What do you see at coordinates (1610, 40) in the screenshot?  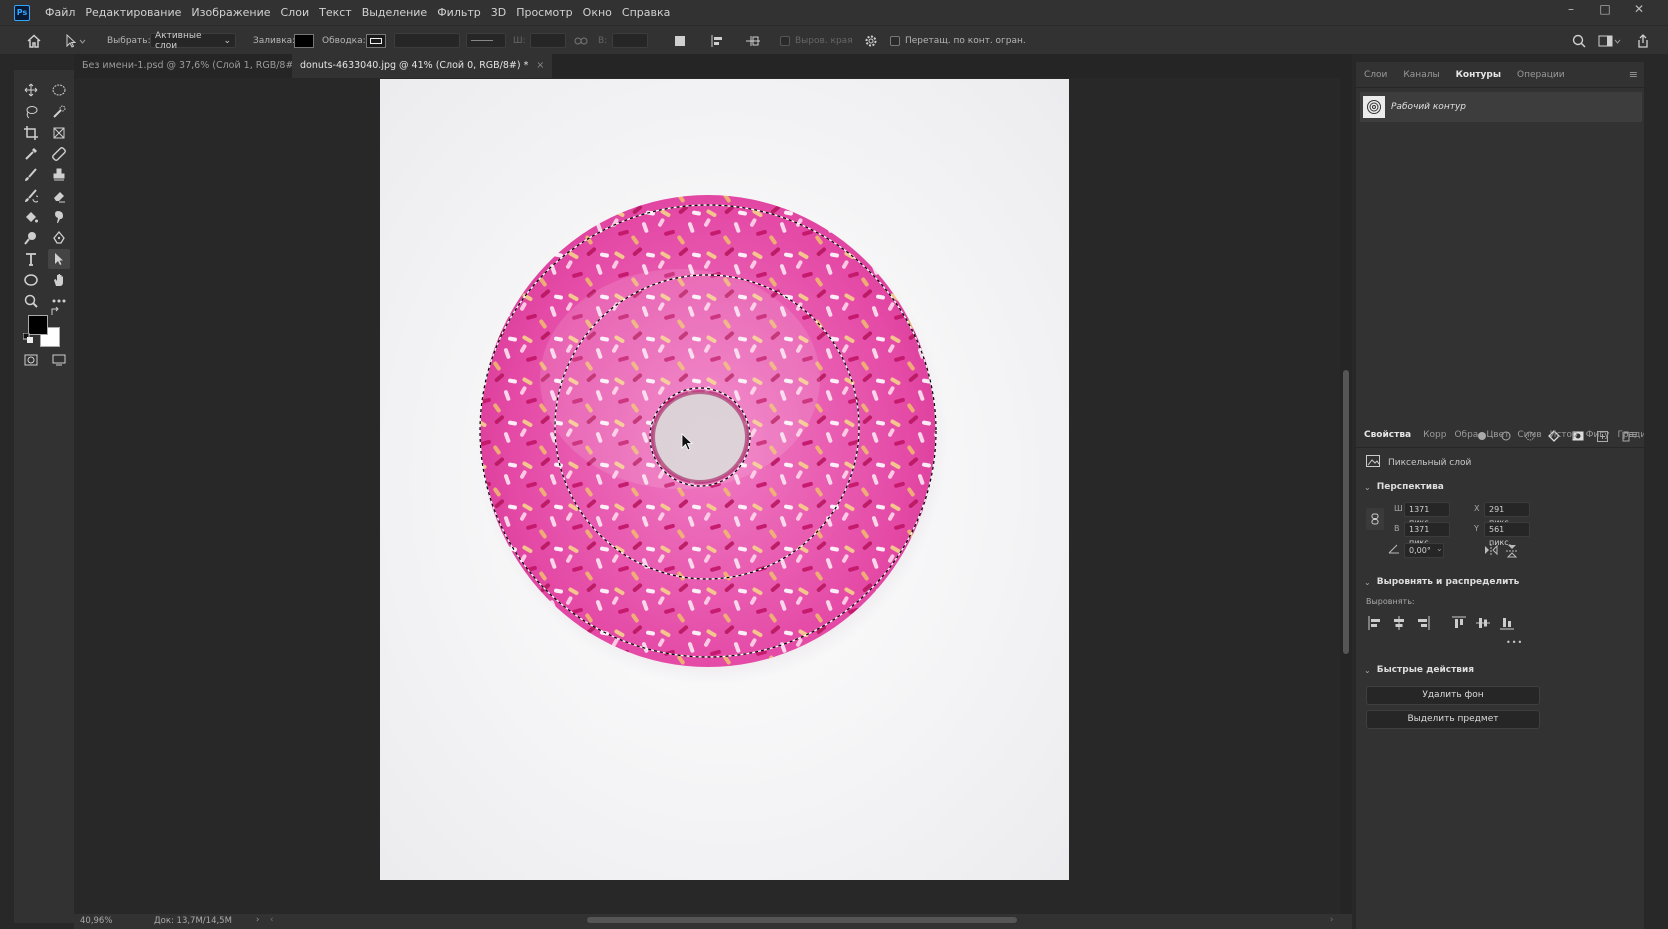 I see `workspace-icon` at bounding box center [1610, 40].